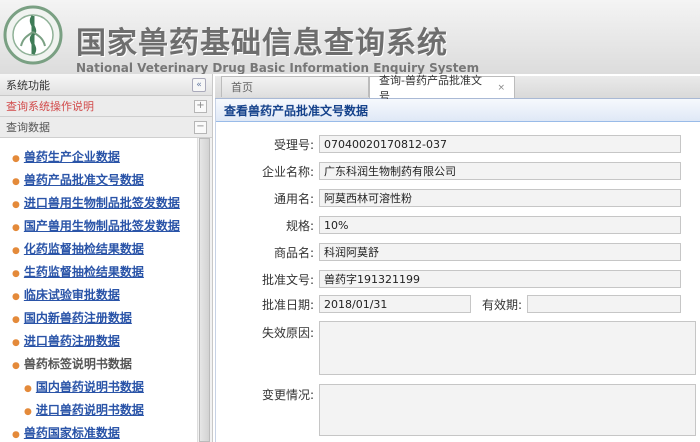  What do you see at coordinates (28, 127) in the screenshot?
I see `query-data-label: 查询数据` at bounding box center [28, 127].